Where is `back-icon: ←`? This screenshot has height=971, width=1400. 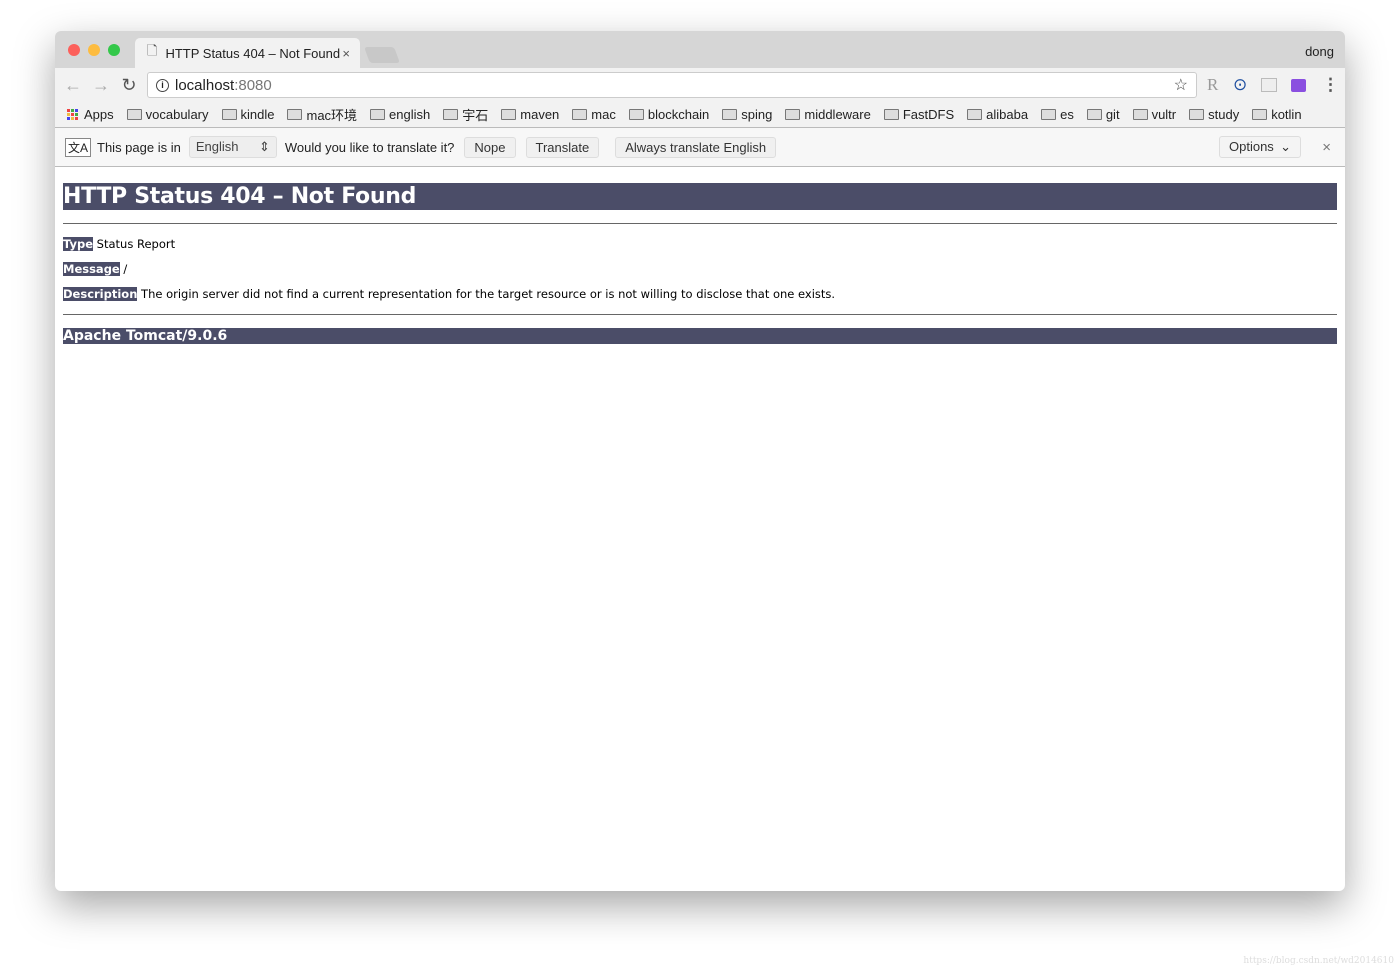
back-icon: ← is located at coordinates (73, 85).